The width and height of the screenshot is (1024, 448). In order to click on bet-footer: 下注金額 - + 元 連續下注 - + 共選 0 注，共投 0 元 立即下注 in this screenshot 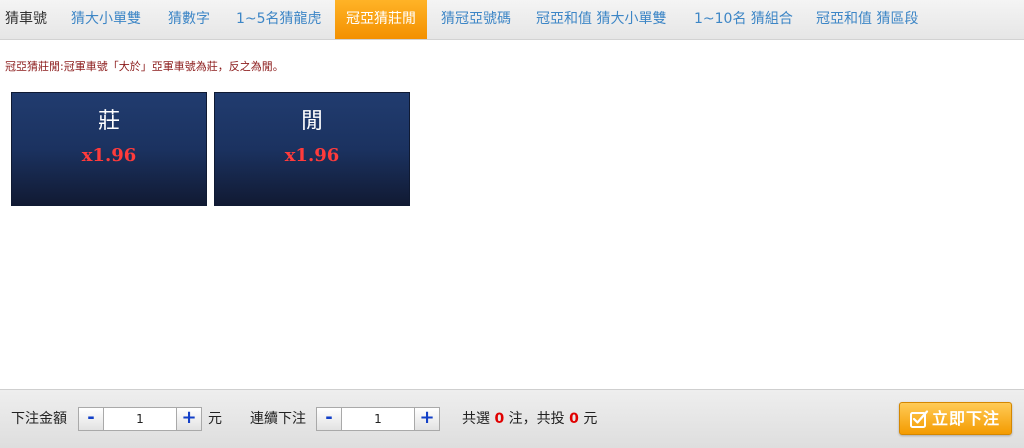, I will do `click(512, 418)`.